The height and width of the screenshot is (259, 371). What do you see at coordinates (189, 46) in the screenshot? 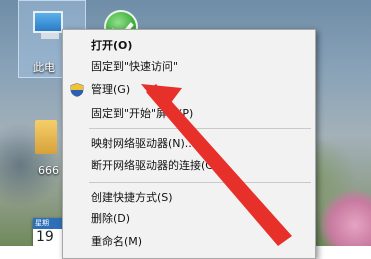
I see `menu-item-open: 打开(O)` at bounding box center [189, 46].